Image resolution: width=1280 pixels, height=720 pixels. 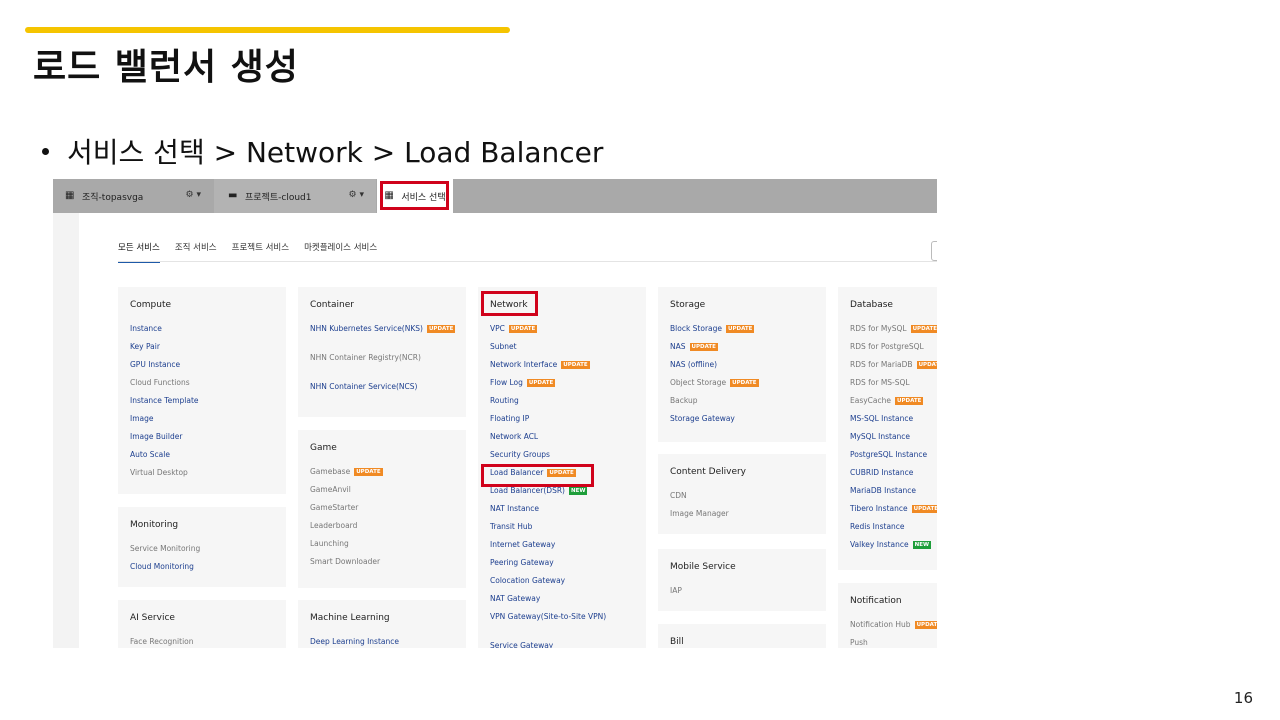 What do you see at coordinates (882, 472) in the screenshot?
I see `service-item-label: CUBRID Instance` at bounding box center [882, 472].